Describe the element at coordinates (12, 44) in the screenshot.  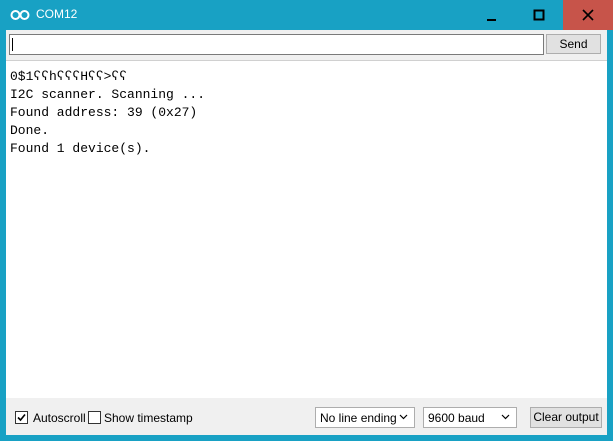
I see `text-caret` at that location.